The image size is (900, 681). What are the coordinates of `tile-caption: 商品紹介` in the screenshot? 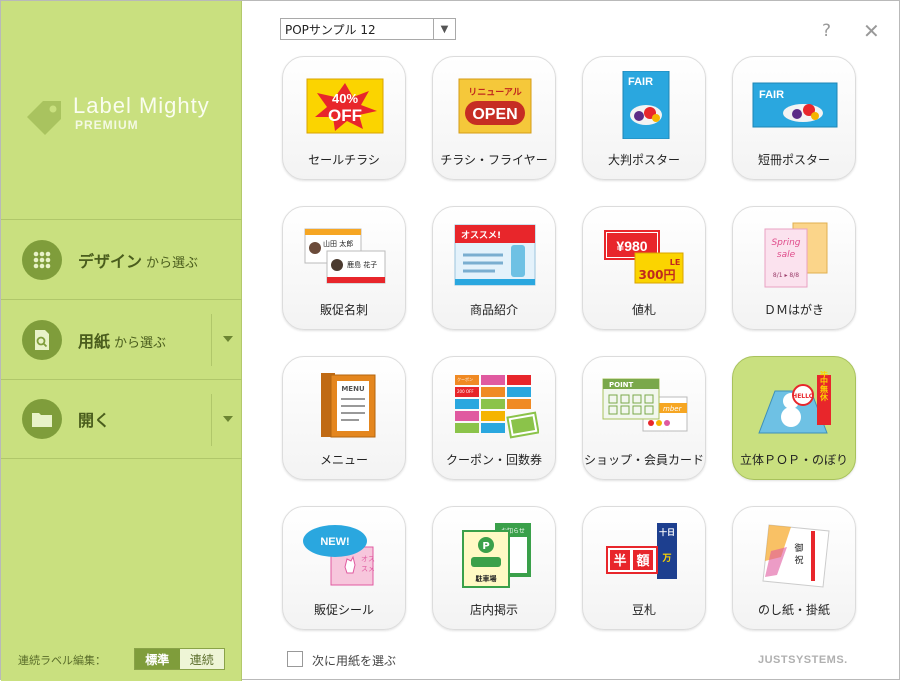 It's located at (493, 310).